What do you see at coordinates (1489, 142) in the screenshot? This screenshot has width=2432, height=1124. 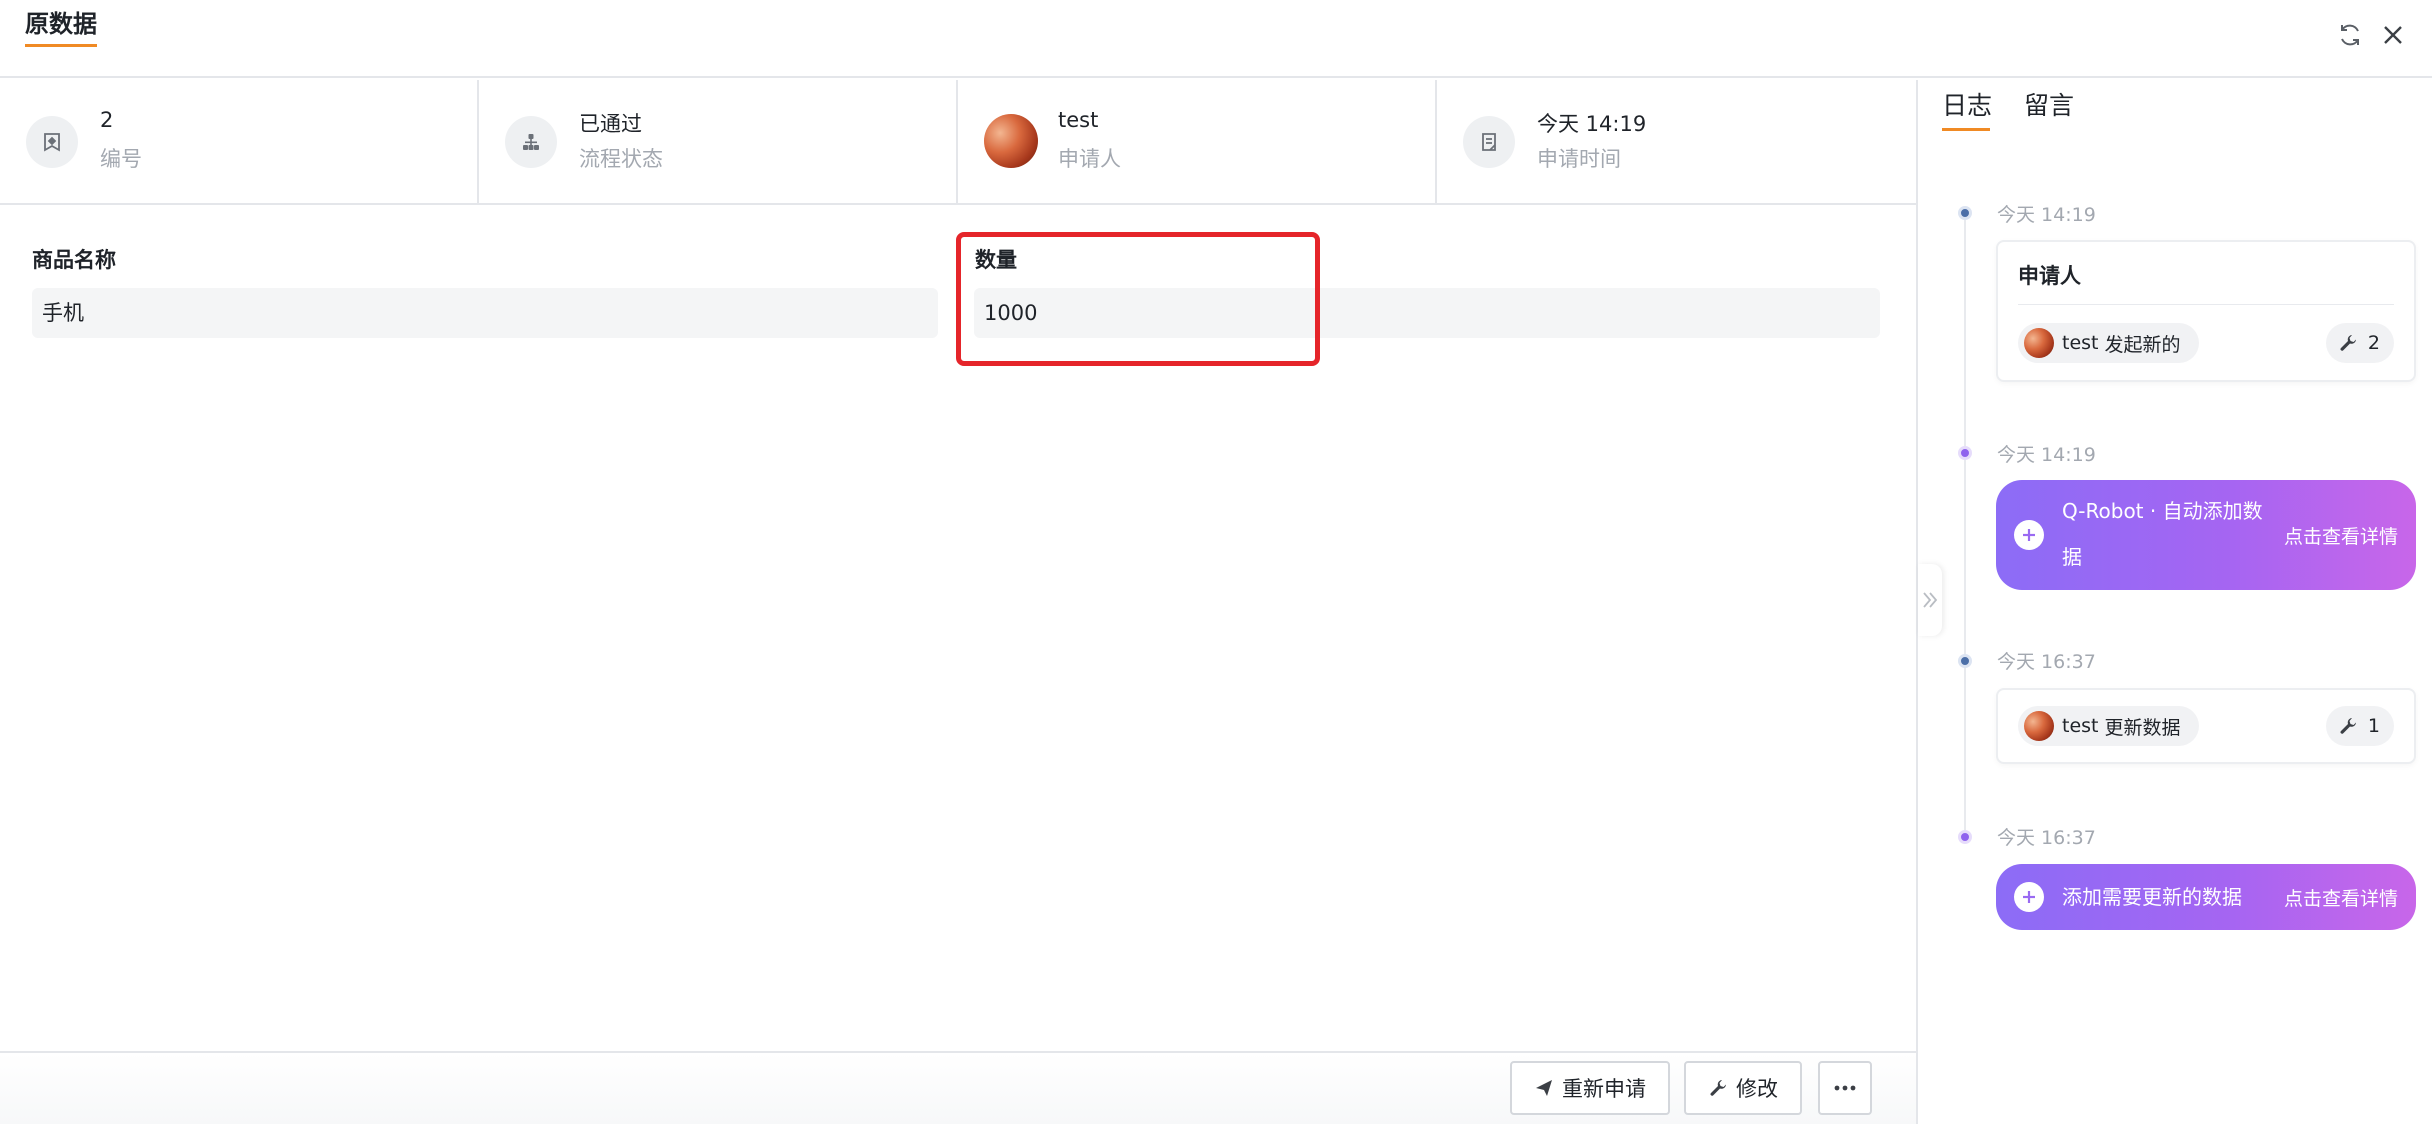 I see `document-icon` at bounding box center [1489, 142].